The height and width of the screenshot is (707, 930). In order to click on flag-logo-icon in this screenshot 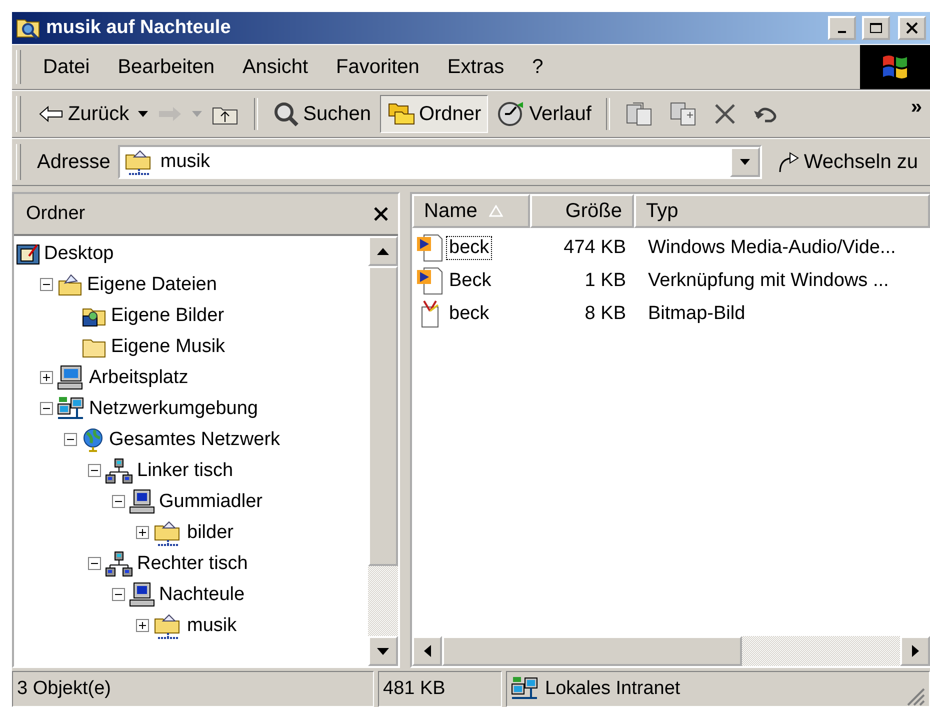, I will do `click(895, 67)`.